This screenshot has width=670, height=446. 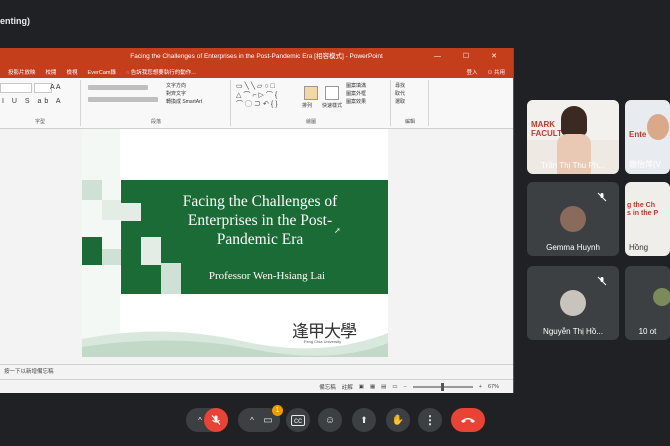 I want to click on view-sorter-icon: ▦, so click(x=372, y=387).